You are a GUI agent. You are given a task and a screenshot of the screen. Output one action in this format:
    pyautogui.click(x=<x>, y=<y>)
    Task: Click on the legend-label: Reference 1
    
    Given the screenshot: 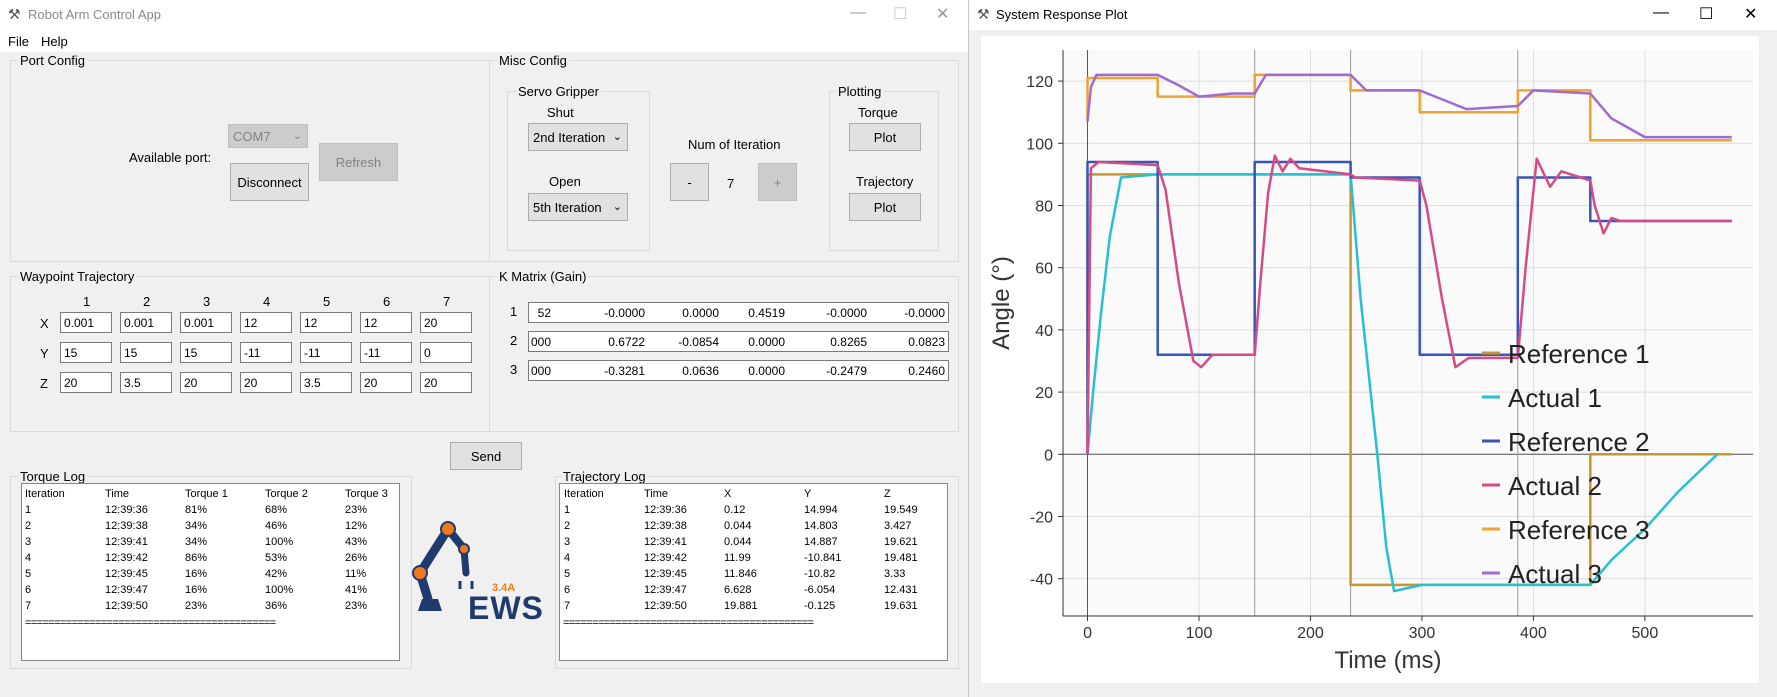 What is the action you would take?
    pyautogui.click(x=1579, y=354)
    